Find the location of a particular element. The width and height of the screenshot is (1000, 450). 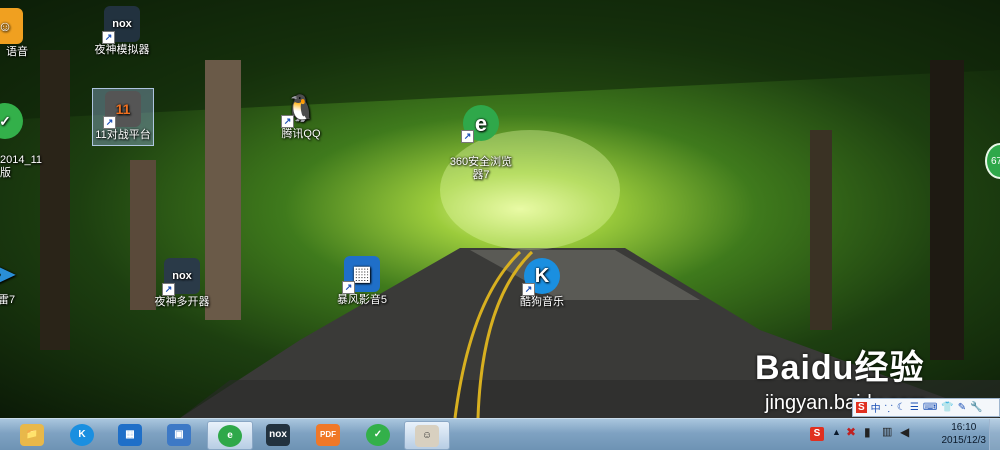

speed-ball-value: 67 is located at coordinates (995, 161).